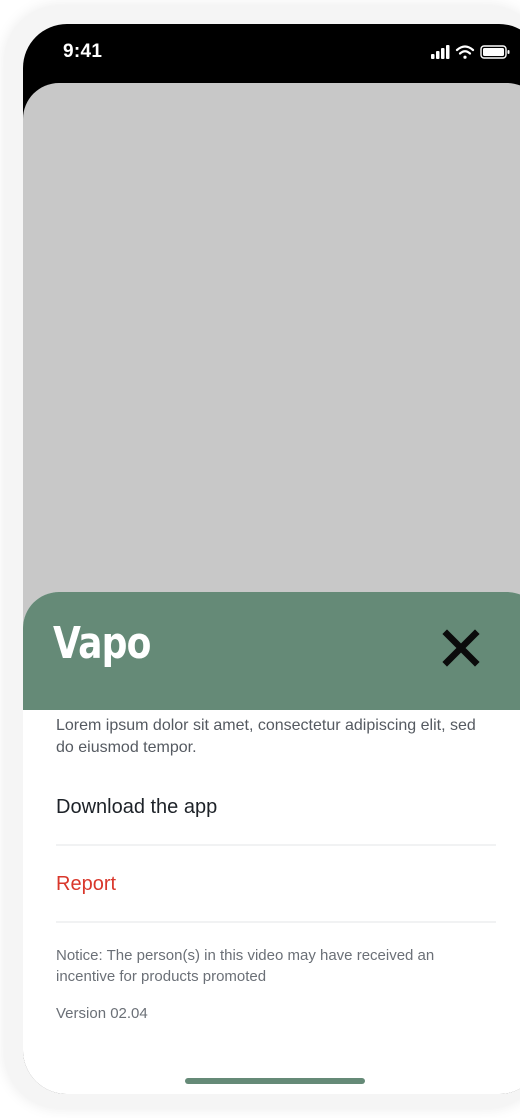  What do you see at coordinates (275, 1081) in the screenshot?
I see `home-indicator` at bounding box center [275, 1081].